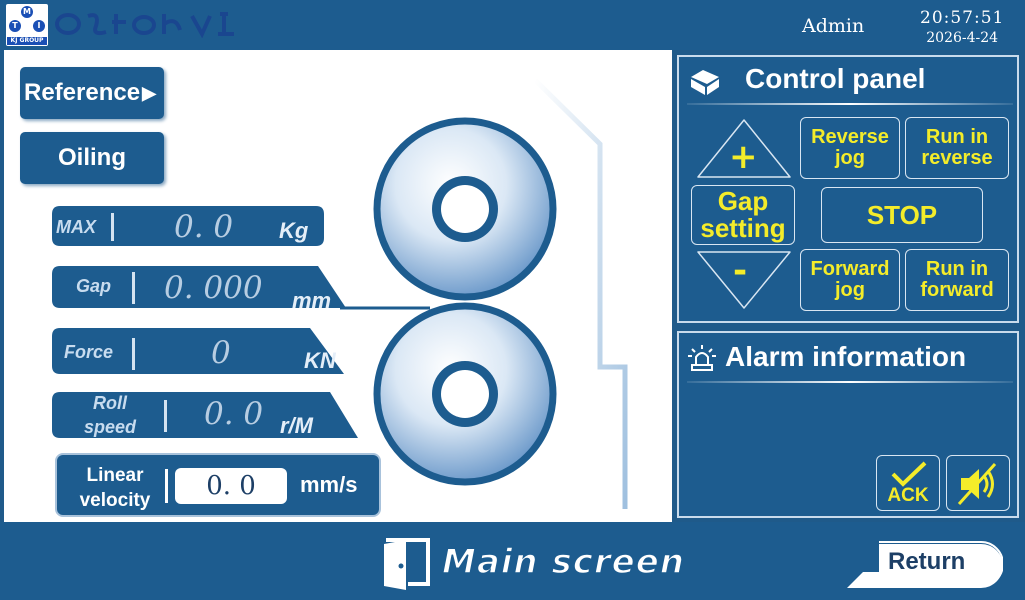 This screenshot has height=600, width=1025. Describe the element at coordinates (848, 424) in the screenshot. I see `alarm-panel: Alarm information ACK` at that location.